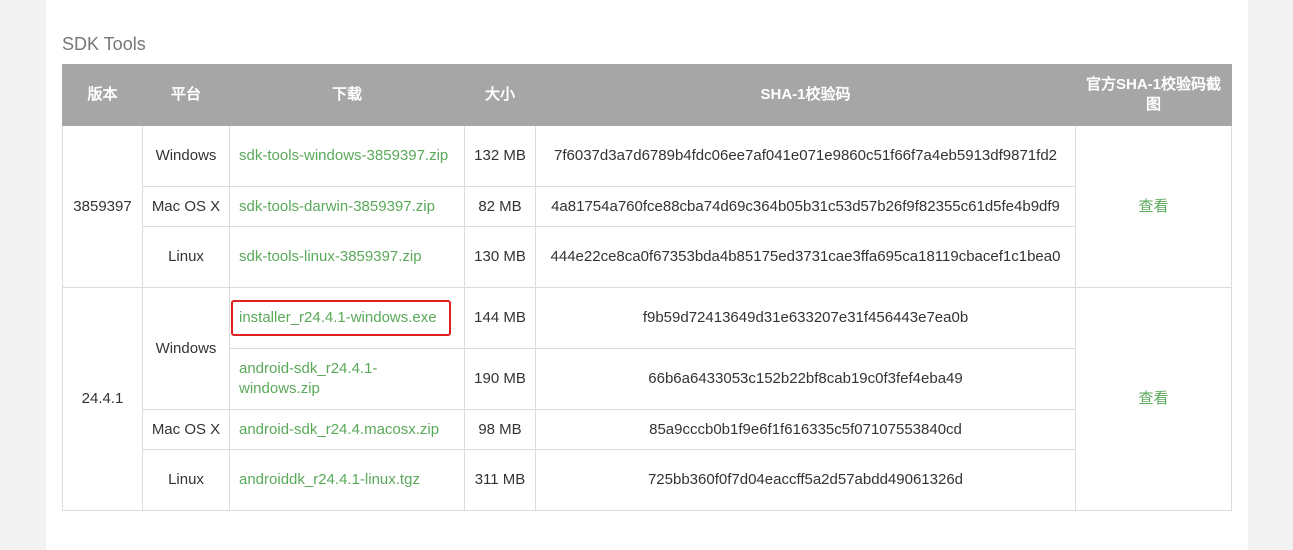 The width and height of the screenshot is (1293, 550). What do you see at coordinates (102, 95) in the screenshot?
I see `header-version: 版本` at bounding box center [102, 95].